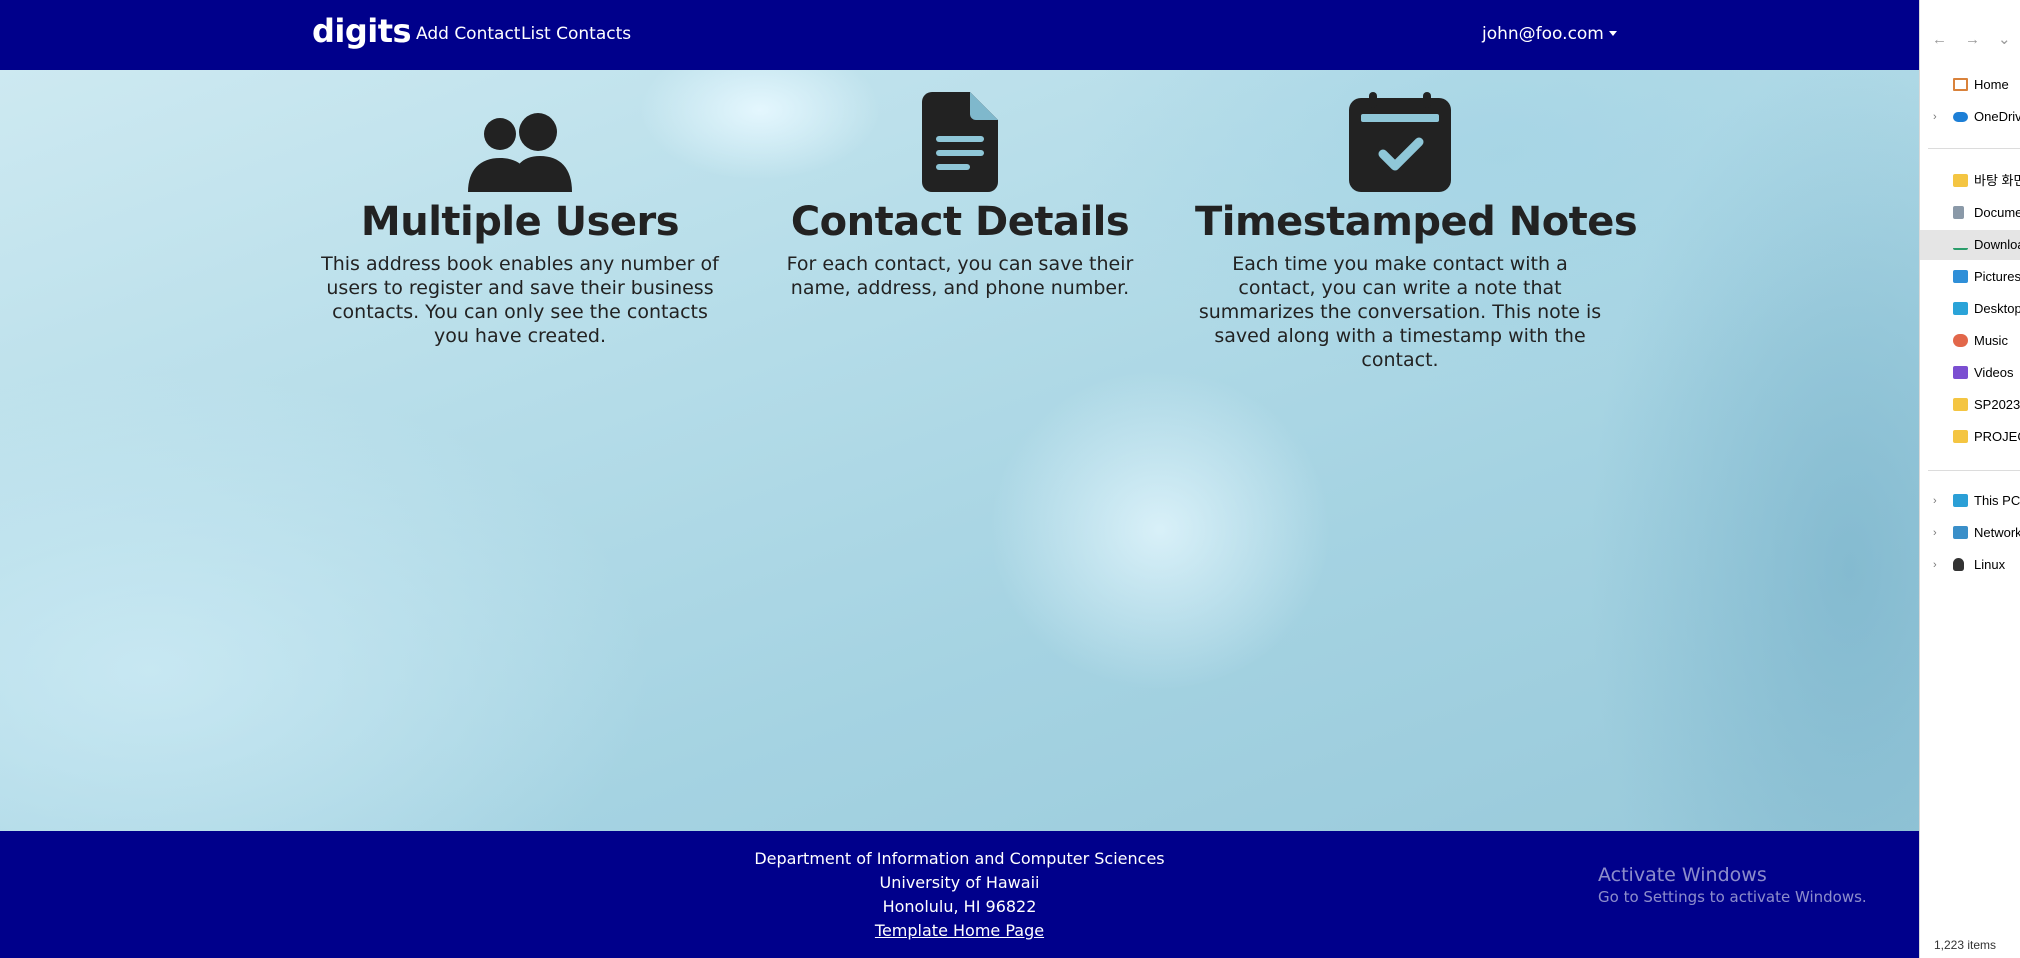 The width and height of the screenshot is (2020, 958). I want to click on feature-title: Timestamped Notes, so click(1416, 222).